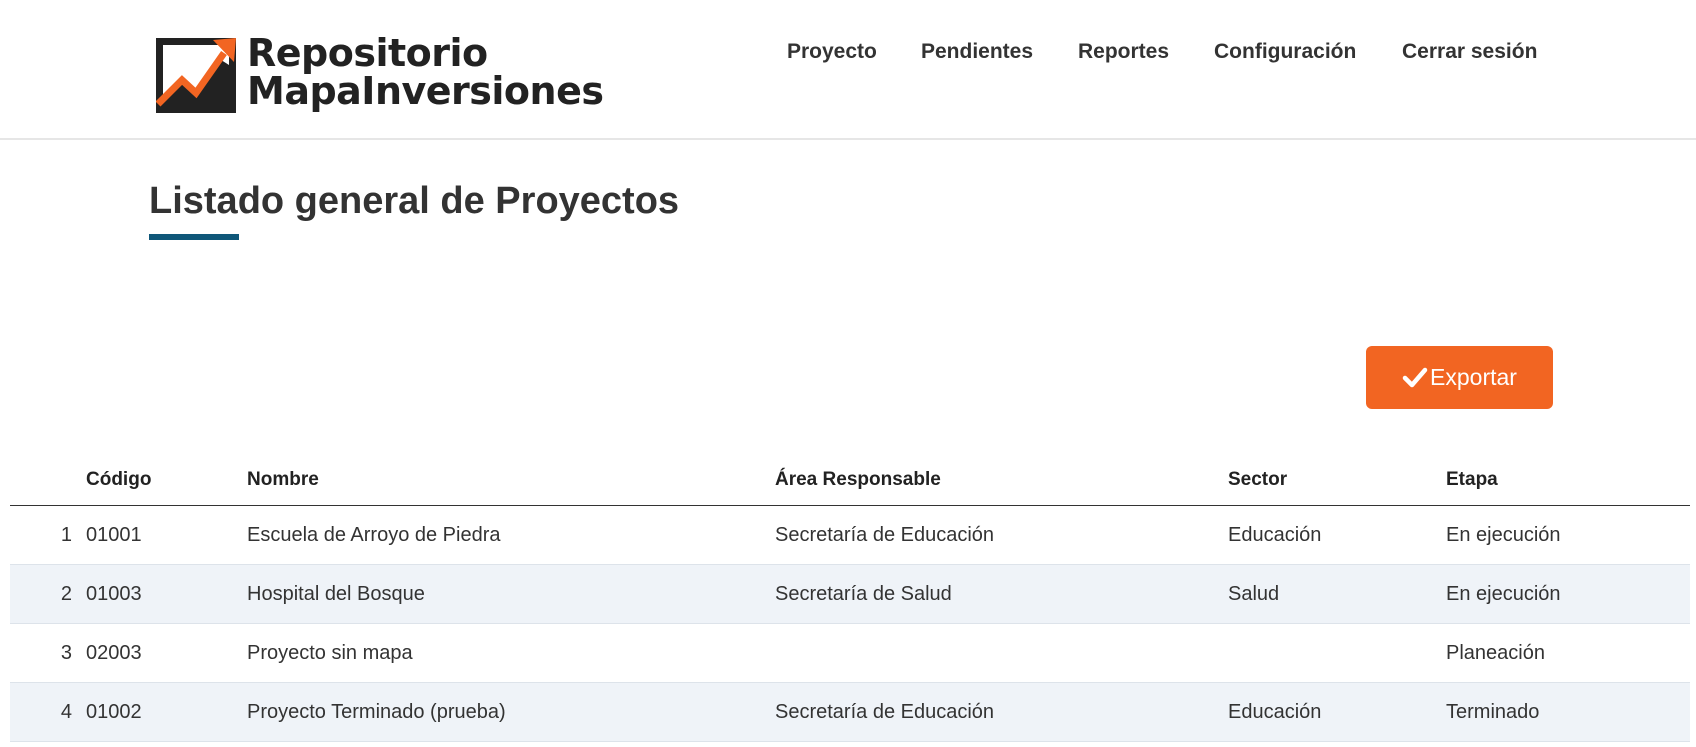  What do you see at coordinates (1254, 594) in the screenshot?
I see `cell-sector: Salud` at bounding box center [1254, 594].